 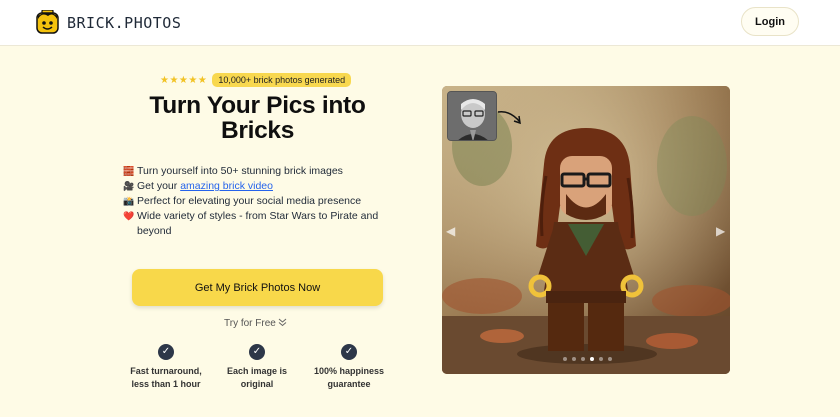 What do you see at coordinates (129, 216) in the screenshot?
I see `heart-icon: ❤️` at bounding box center [129, 216].